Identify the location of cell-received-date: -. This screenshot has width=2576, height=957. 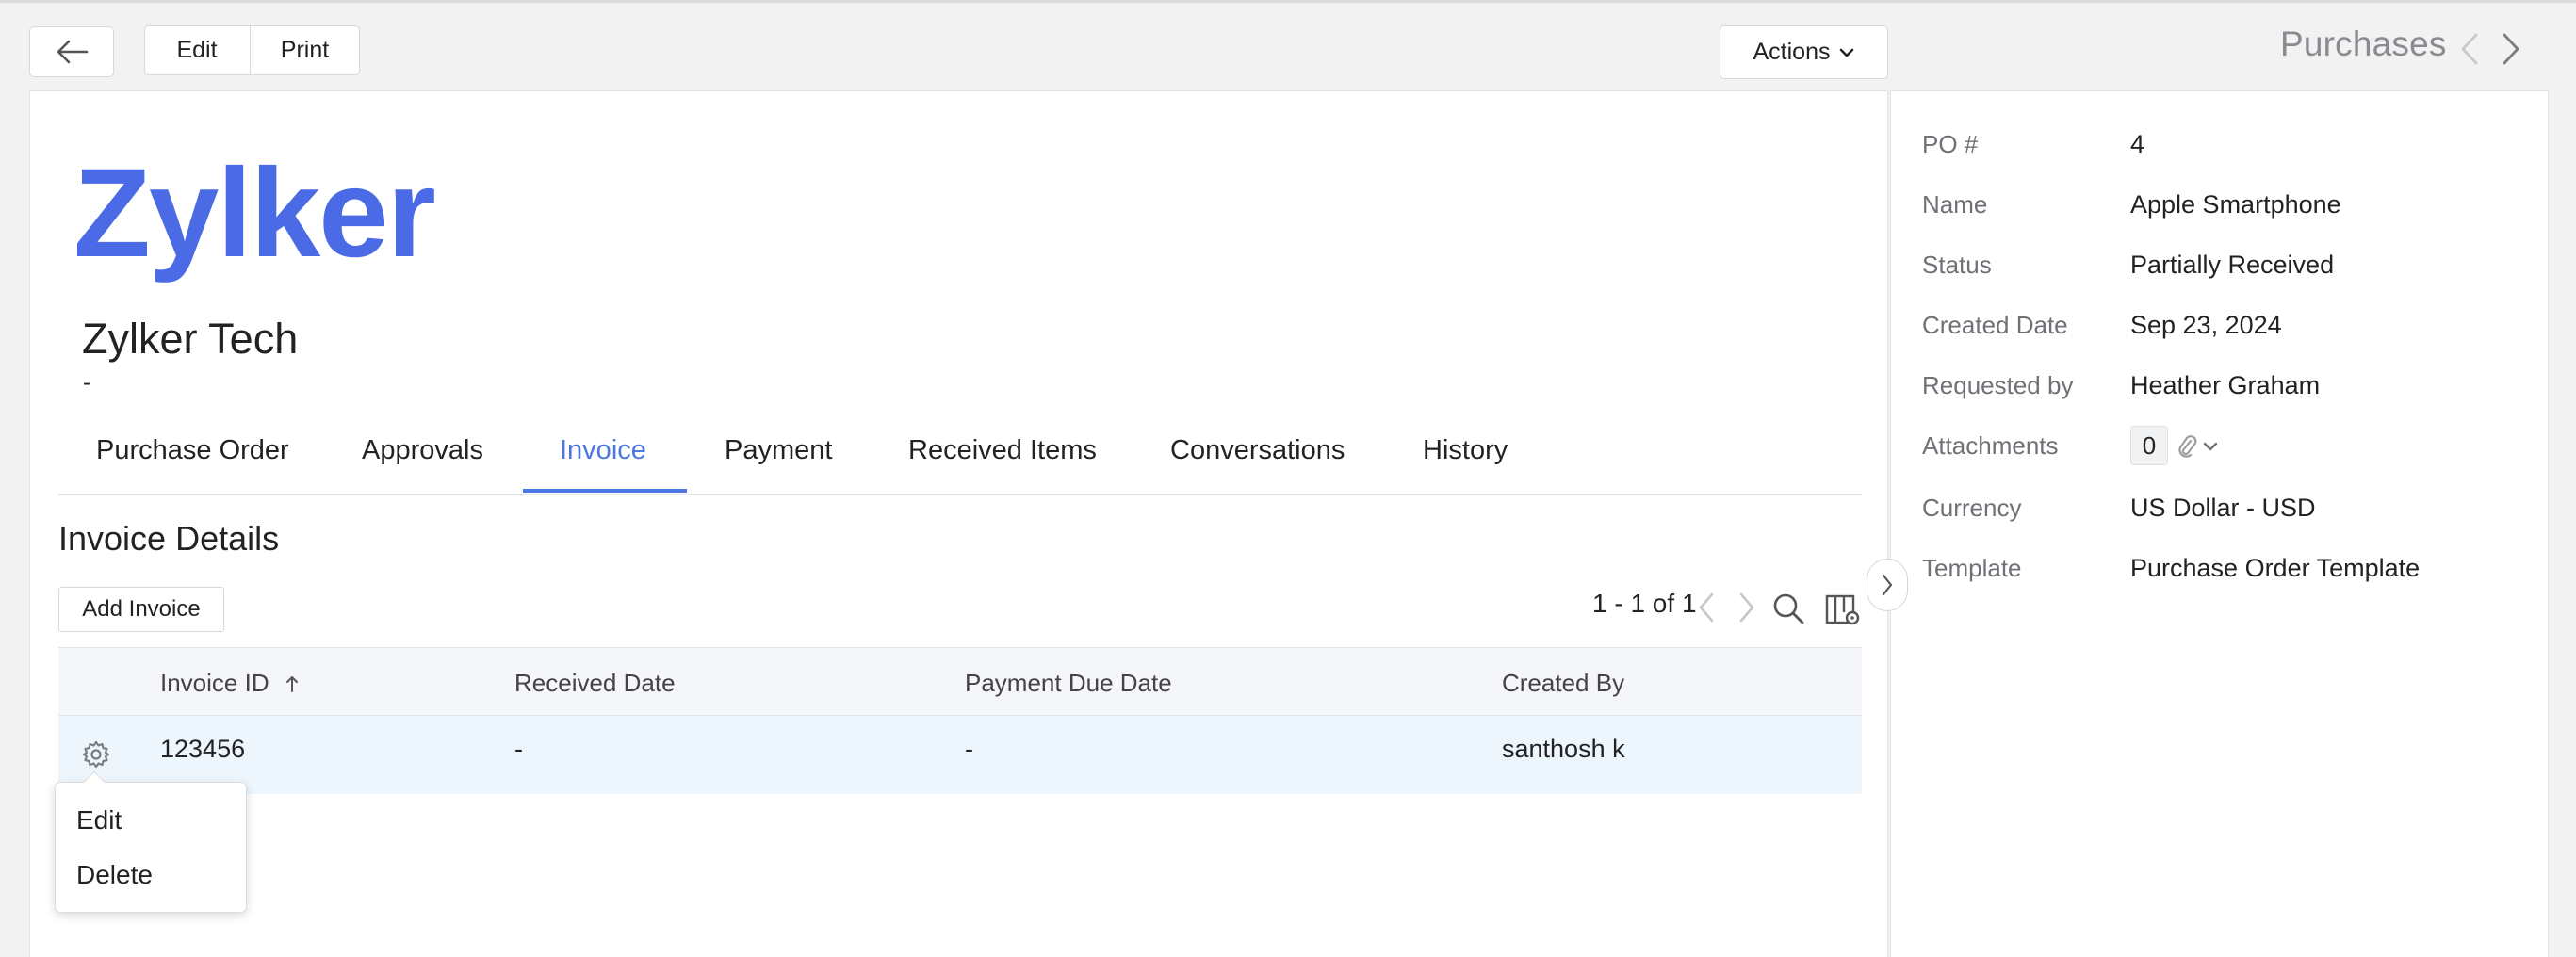
(518, 749).